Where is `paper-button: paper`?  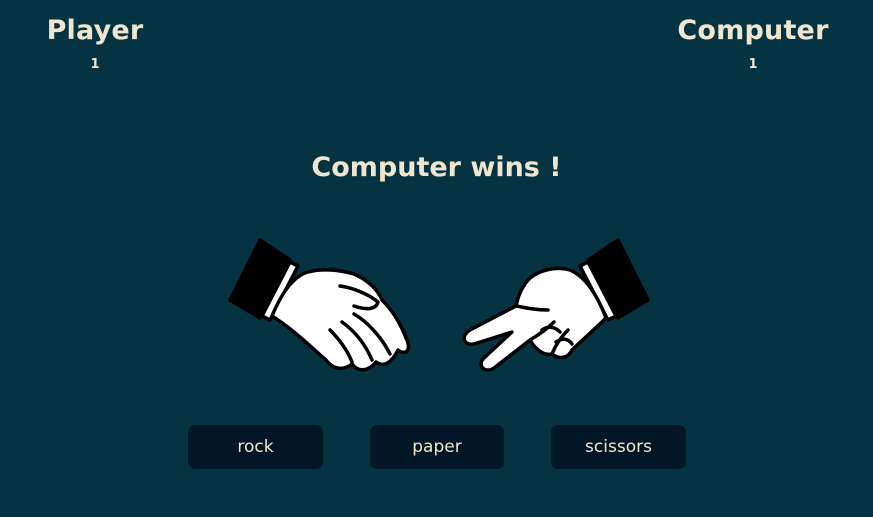
paper-button: paper is located at coordinates (437, 447).